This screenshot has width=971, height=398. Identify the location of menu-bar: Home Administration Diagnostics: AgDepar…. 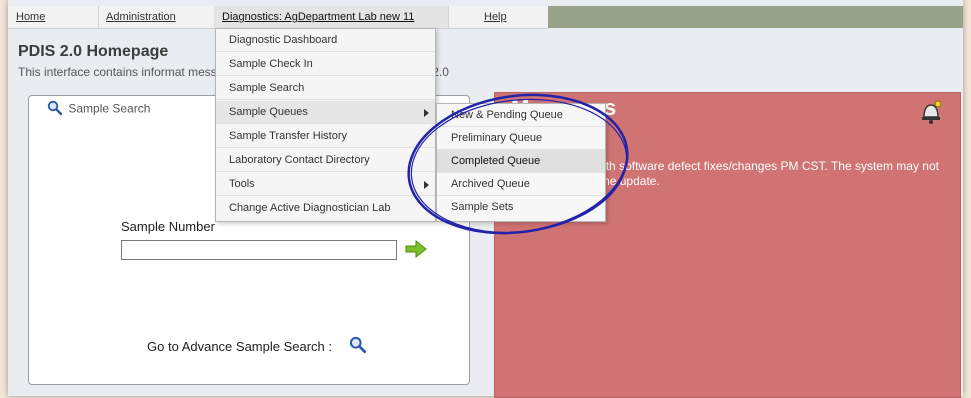
(278, 17).